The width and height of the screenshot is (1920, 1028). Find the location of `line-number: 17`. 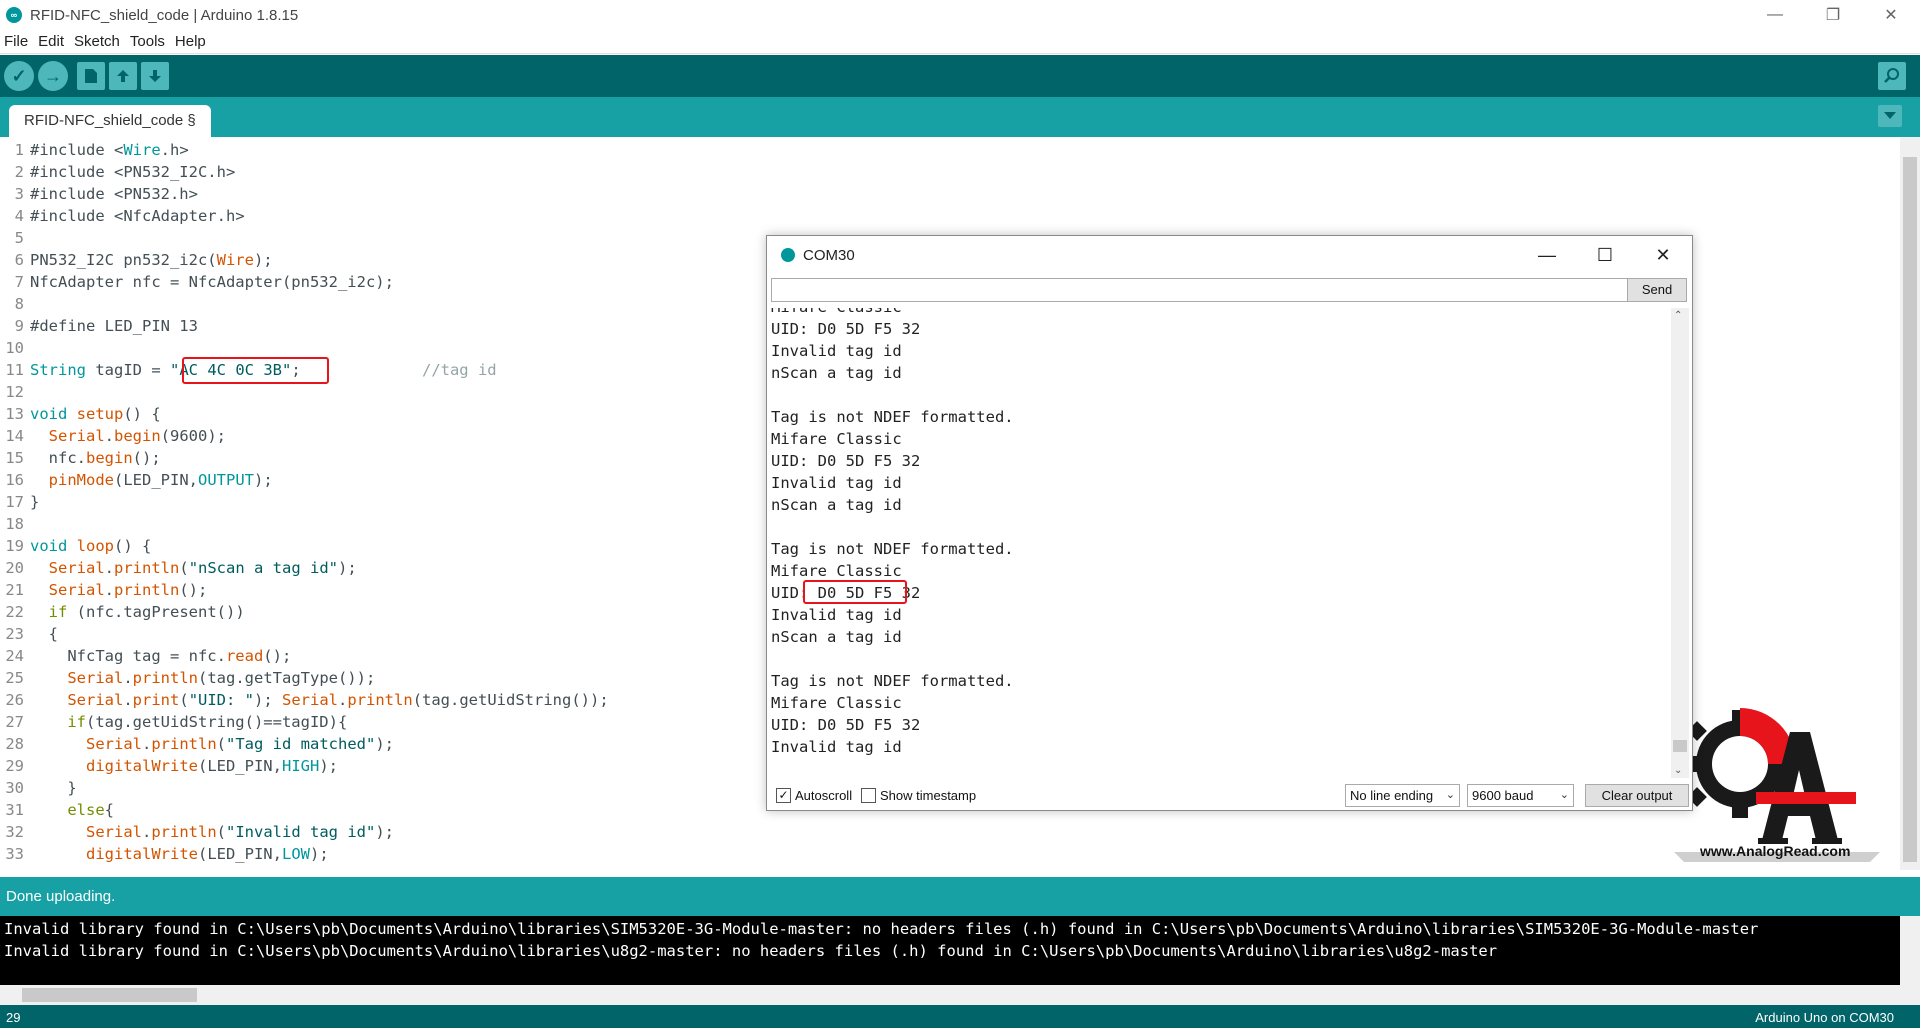

line-number: 17 is located at coordinates (14, 502).